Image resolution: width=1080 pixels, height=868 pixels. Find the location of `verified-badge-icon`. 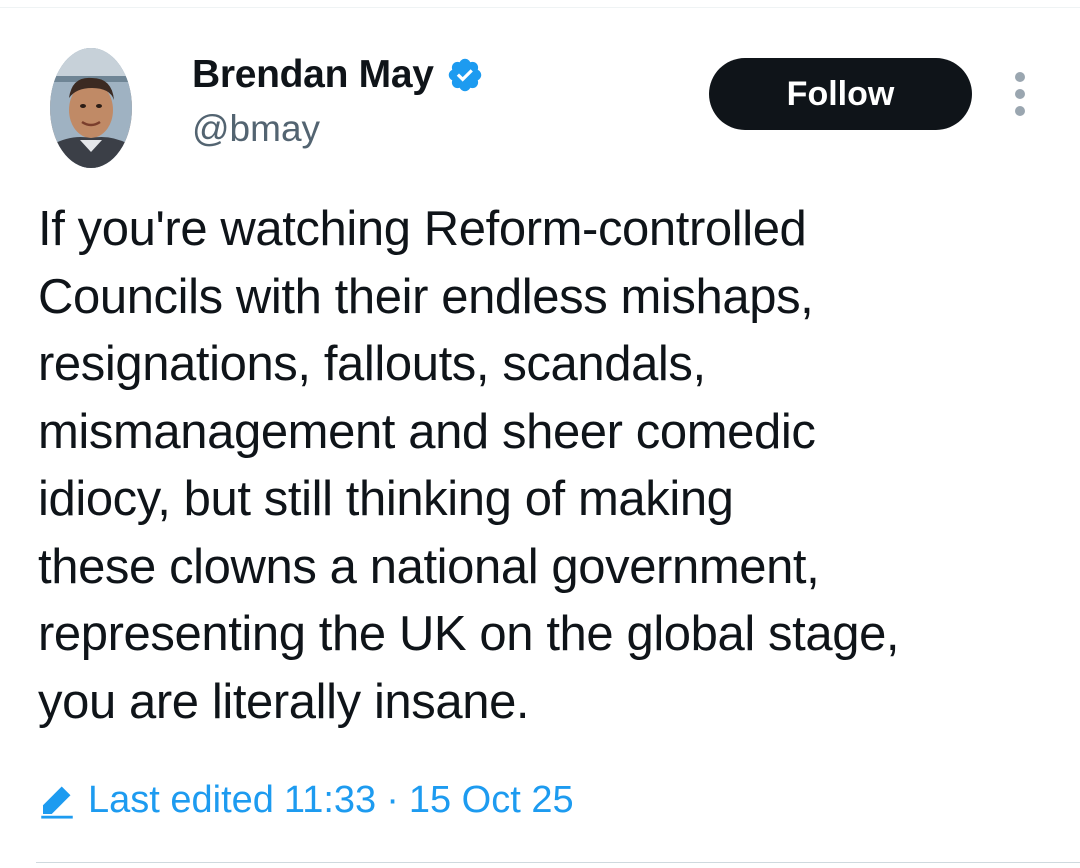

verified-badge-icon is located at coordinates (465, 75).